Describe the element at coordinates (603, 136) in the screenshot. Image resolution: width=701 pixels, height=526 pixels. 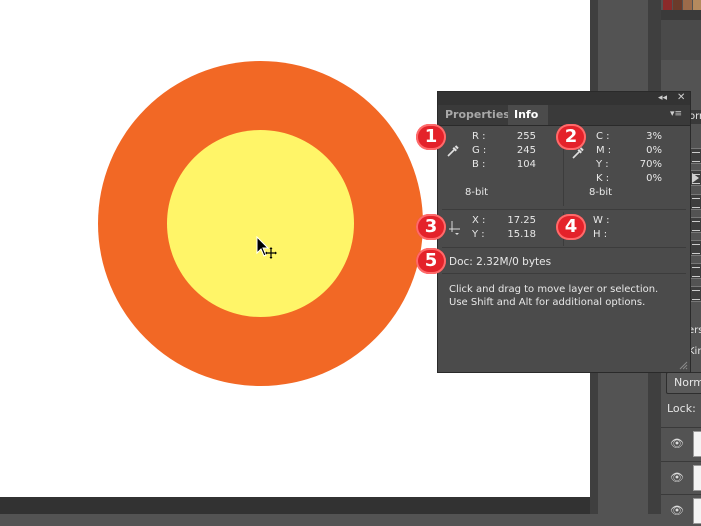
I see `c-label: C :` at that location.